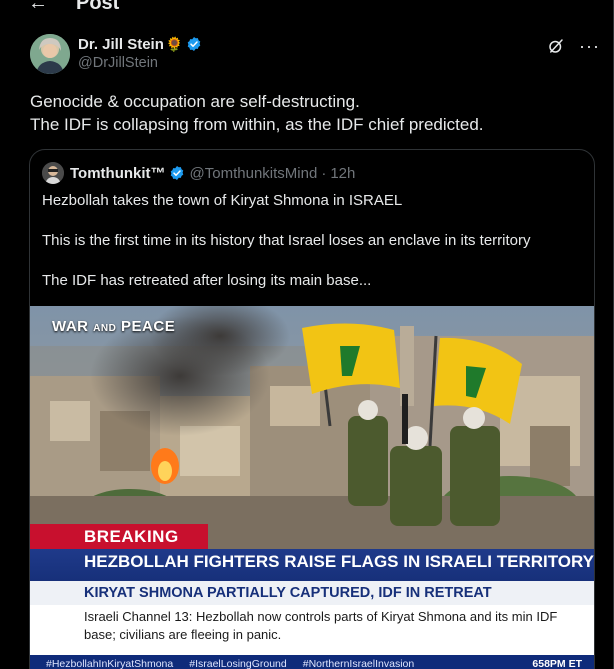 Image resolution: width=614 pixels, height=669 pixels. What do you see at coordinates (358, 663) in the screenshot?
I see `ticker-hashtag: #NorthernIsraelInvasion` at bounding box center [358, 663].